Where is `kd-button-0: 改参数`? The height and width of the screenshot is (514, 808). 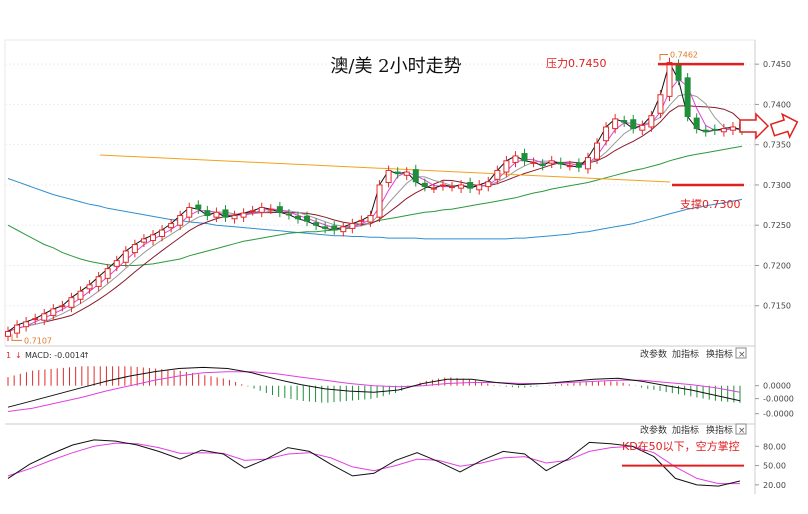
kd-button-0: 改参数 is located at coordinates (653, 430).